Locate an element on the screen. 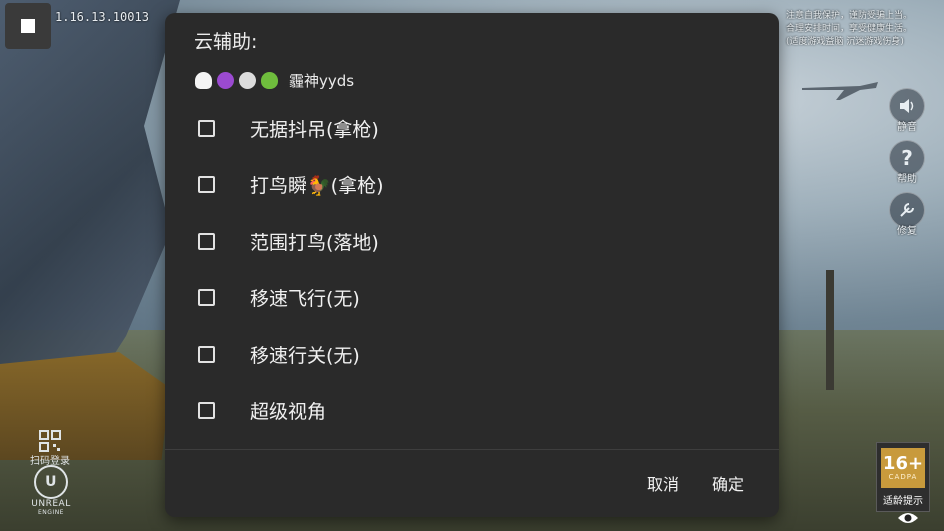  unreal-engine-logo: U UNREAL ENGINE is located at coordinates (51, 490).